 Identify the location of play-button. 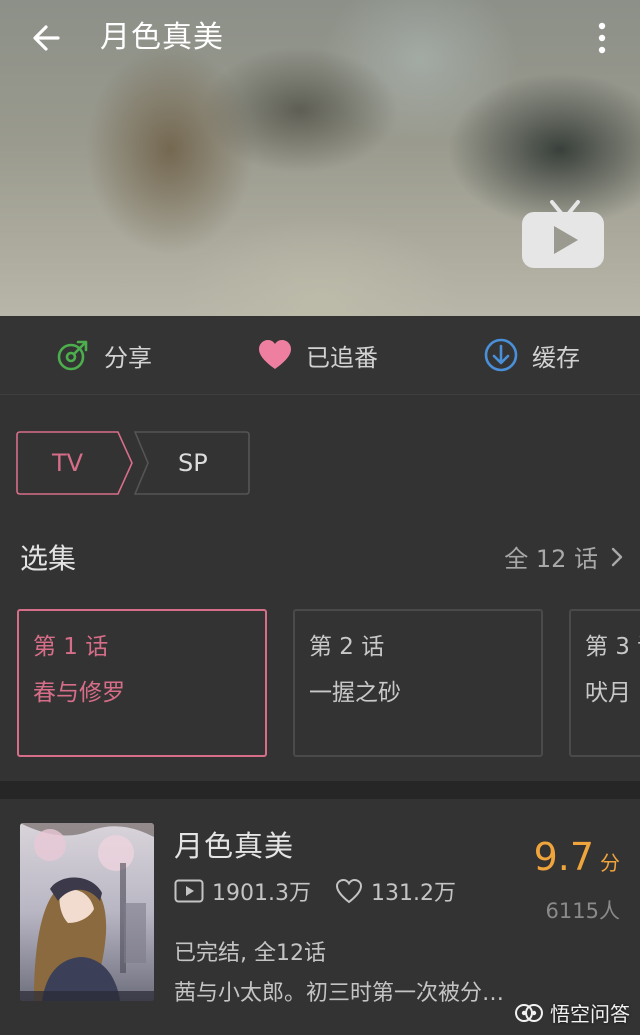
(563, 236).